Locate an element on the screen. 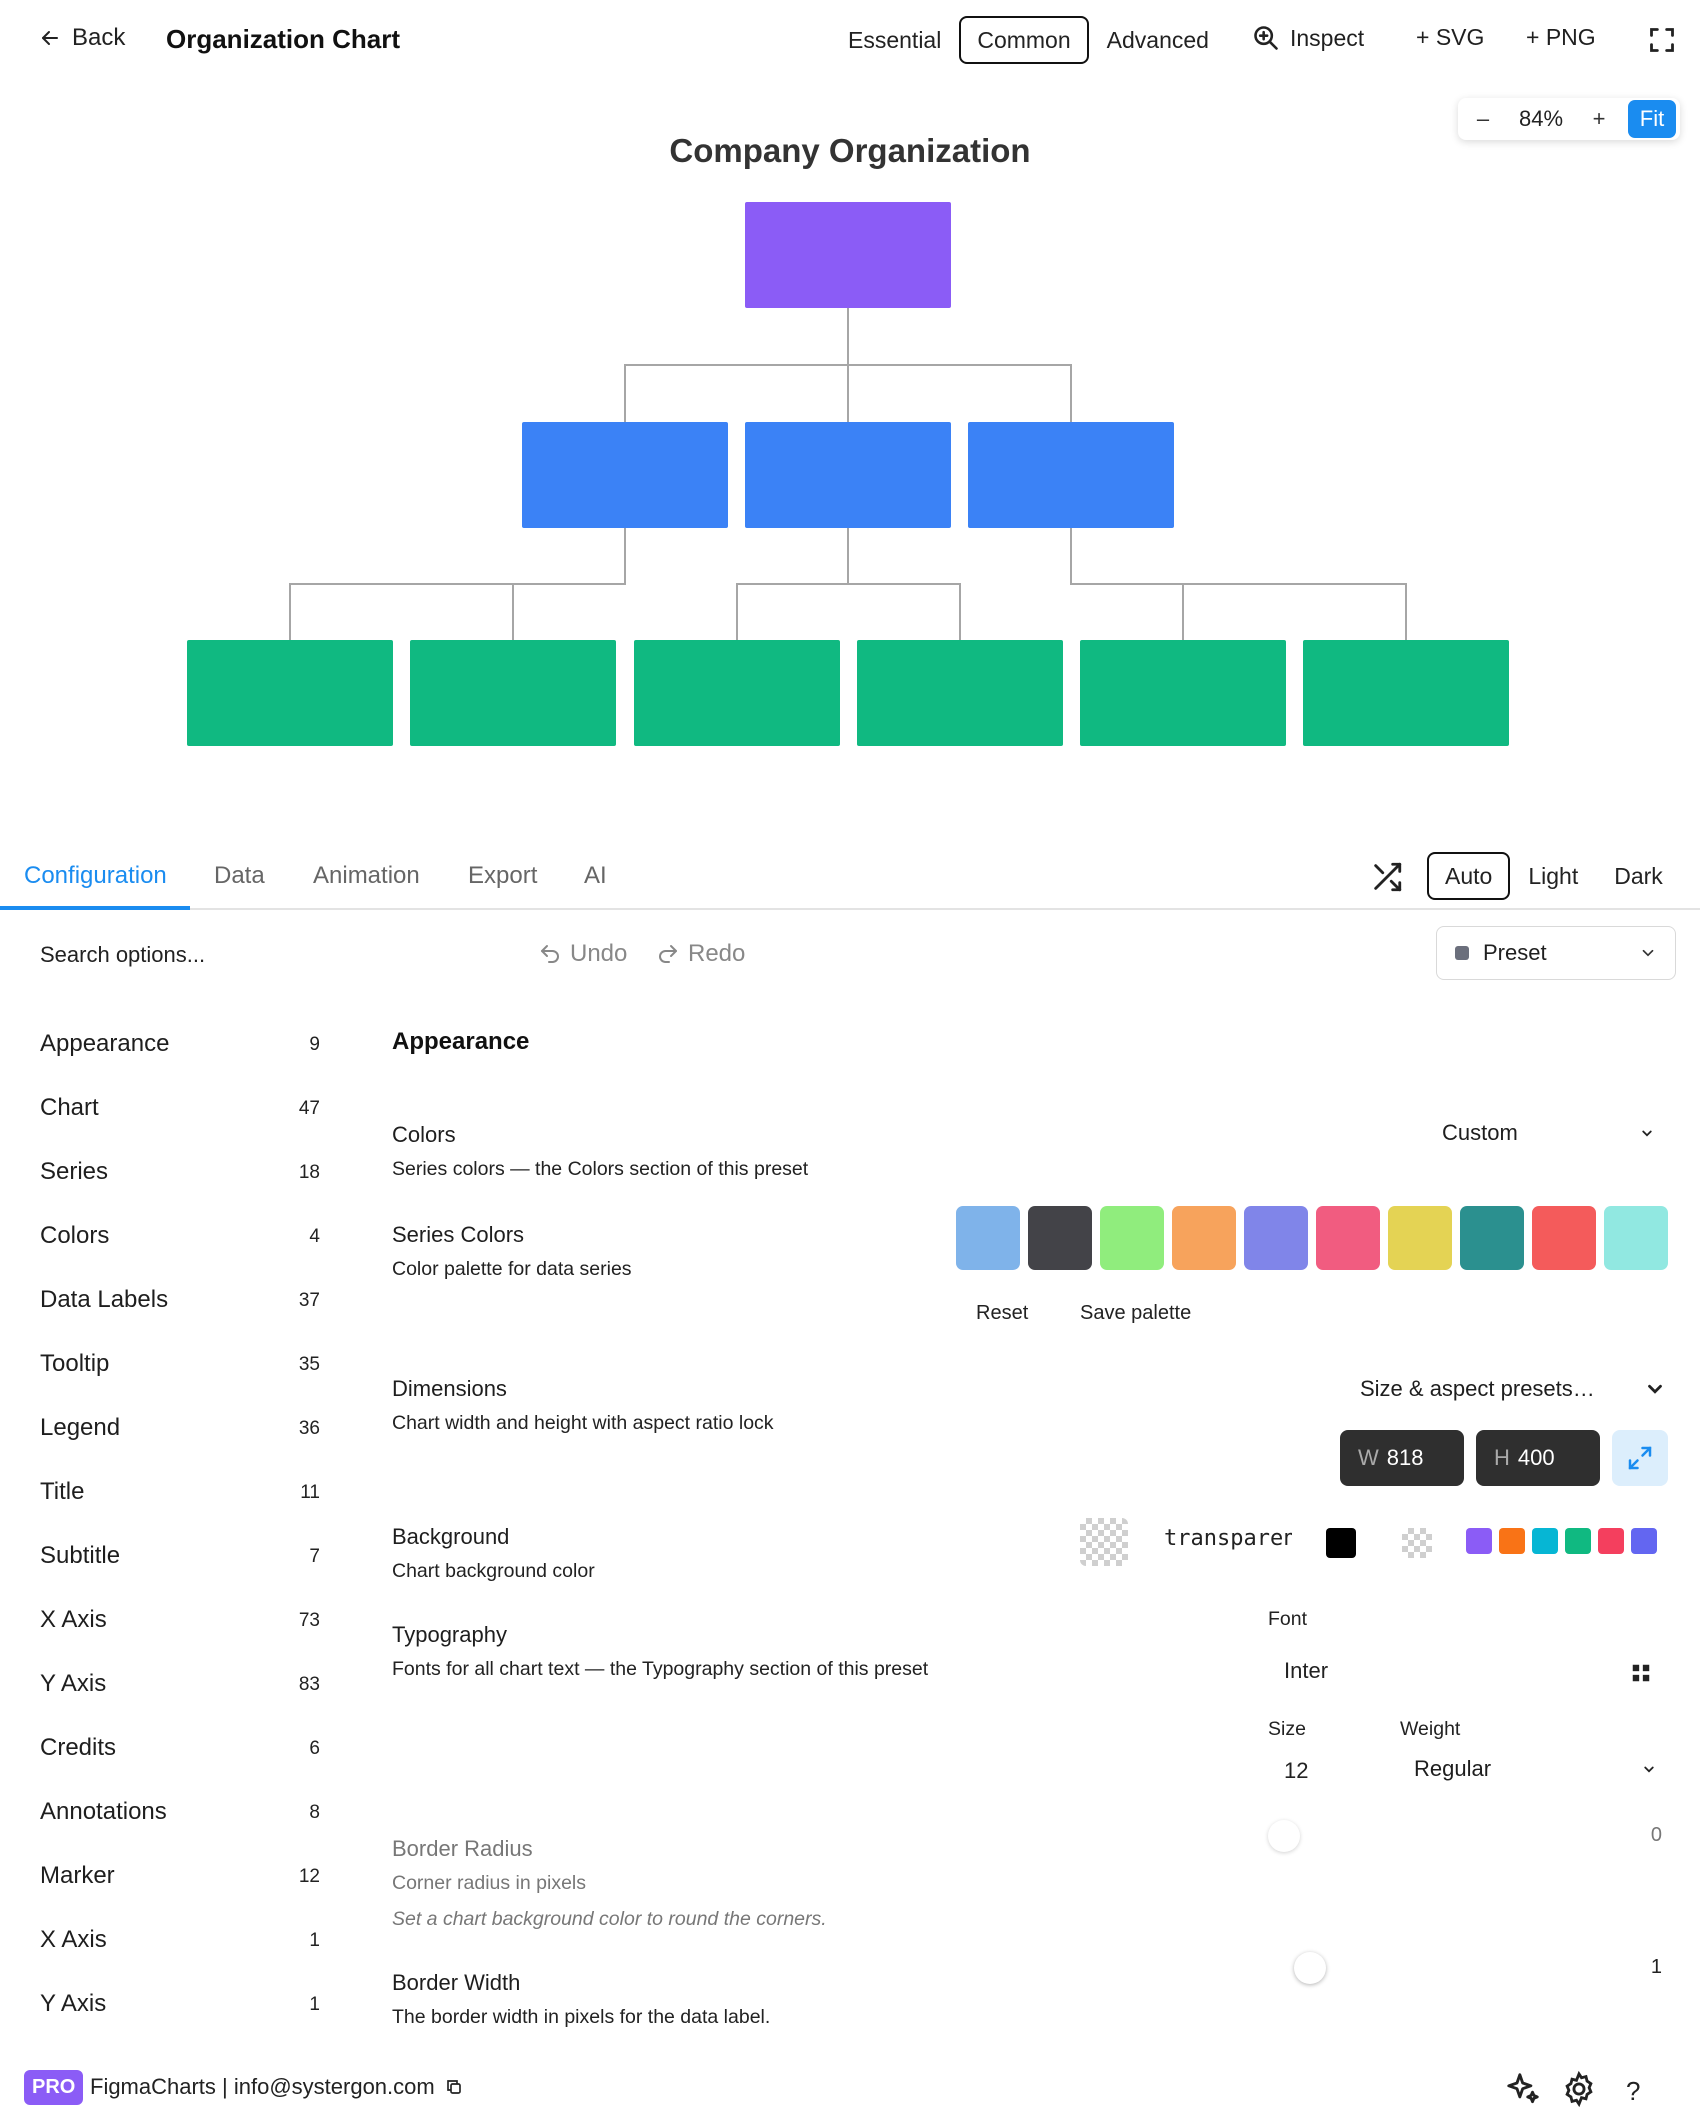 The width and height of the screenshot is (1700, 2126). sidebar-item-label: Appearance is located at coordinates (105, 1043).